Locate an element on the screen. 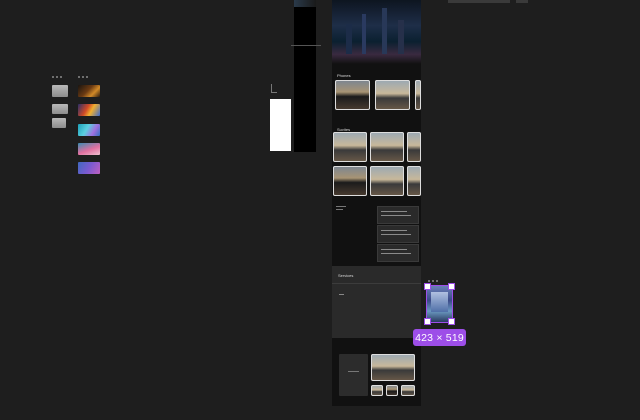 Image resolution: width=640 pixels, height=420 pixels. gallery-image-large is located at coordinates (393, 367).